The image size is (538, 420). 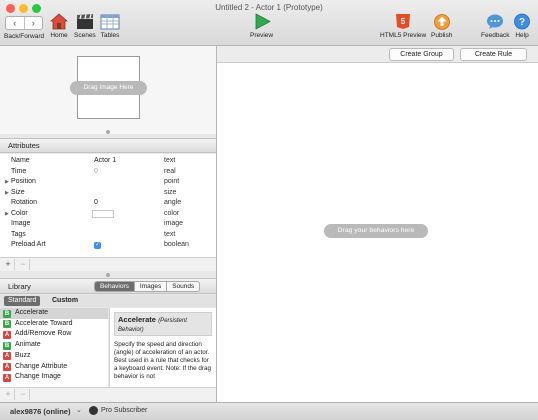 I want to click on add-attribute-button: +, so click(x=8, y=264).